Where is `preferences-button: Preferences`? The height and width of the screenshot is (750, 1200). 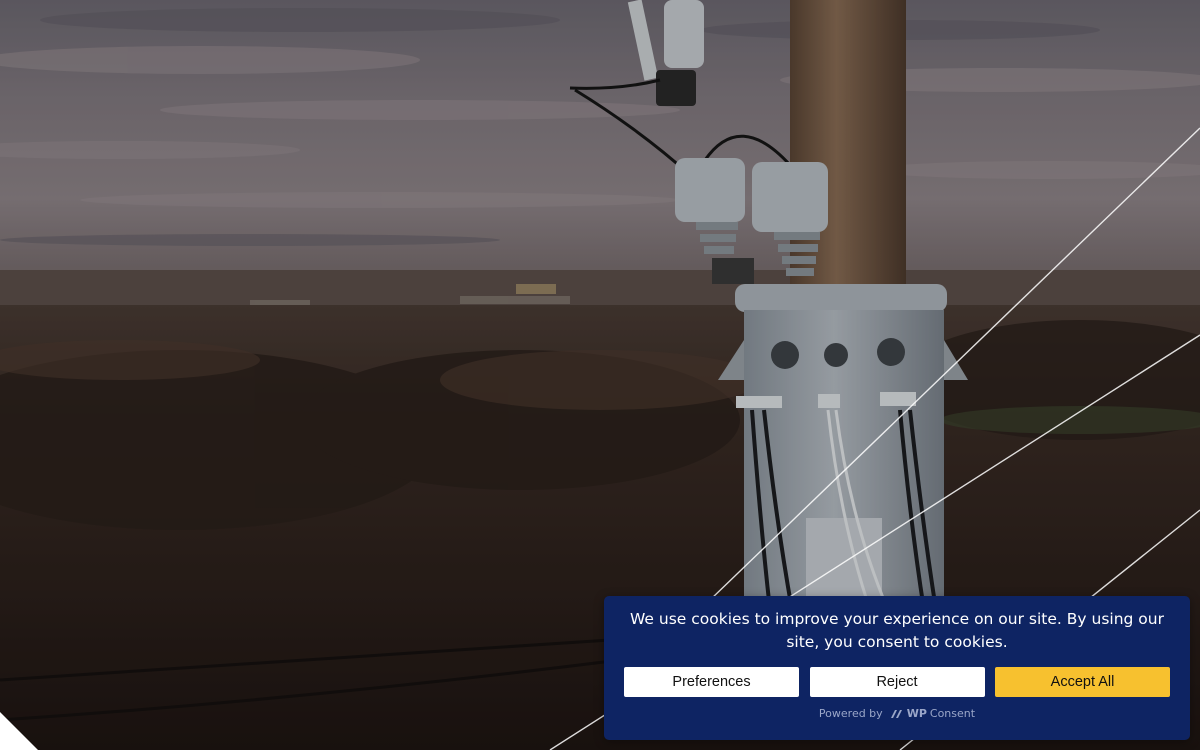
preferences-button: Preferences is located at coordinates (711, 682).